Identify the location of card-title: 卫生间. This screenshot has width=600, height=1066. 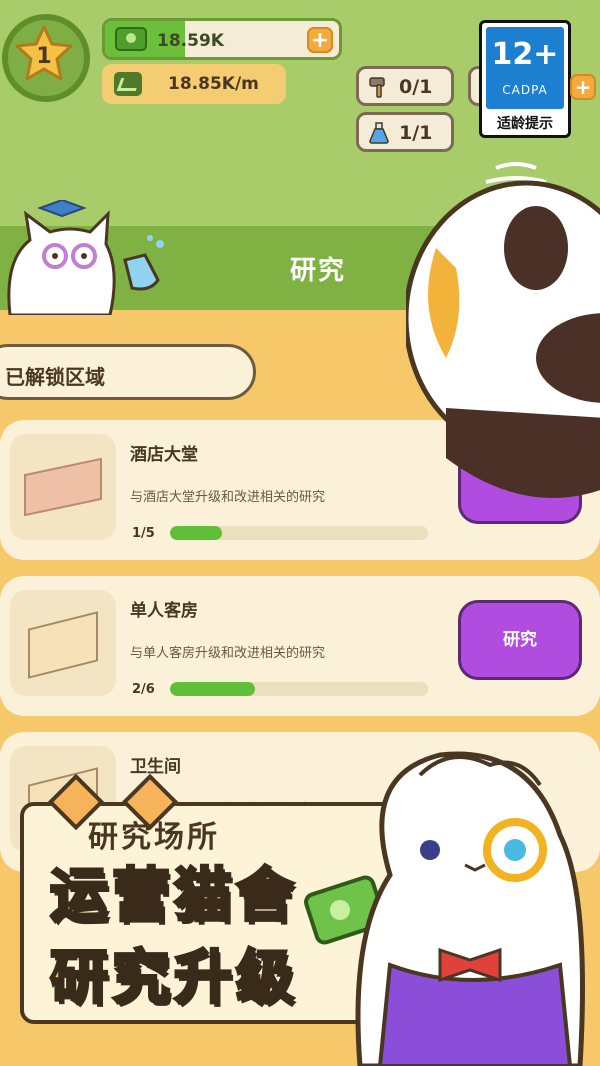
(155, 767).